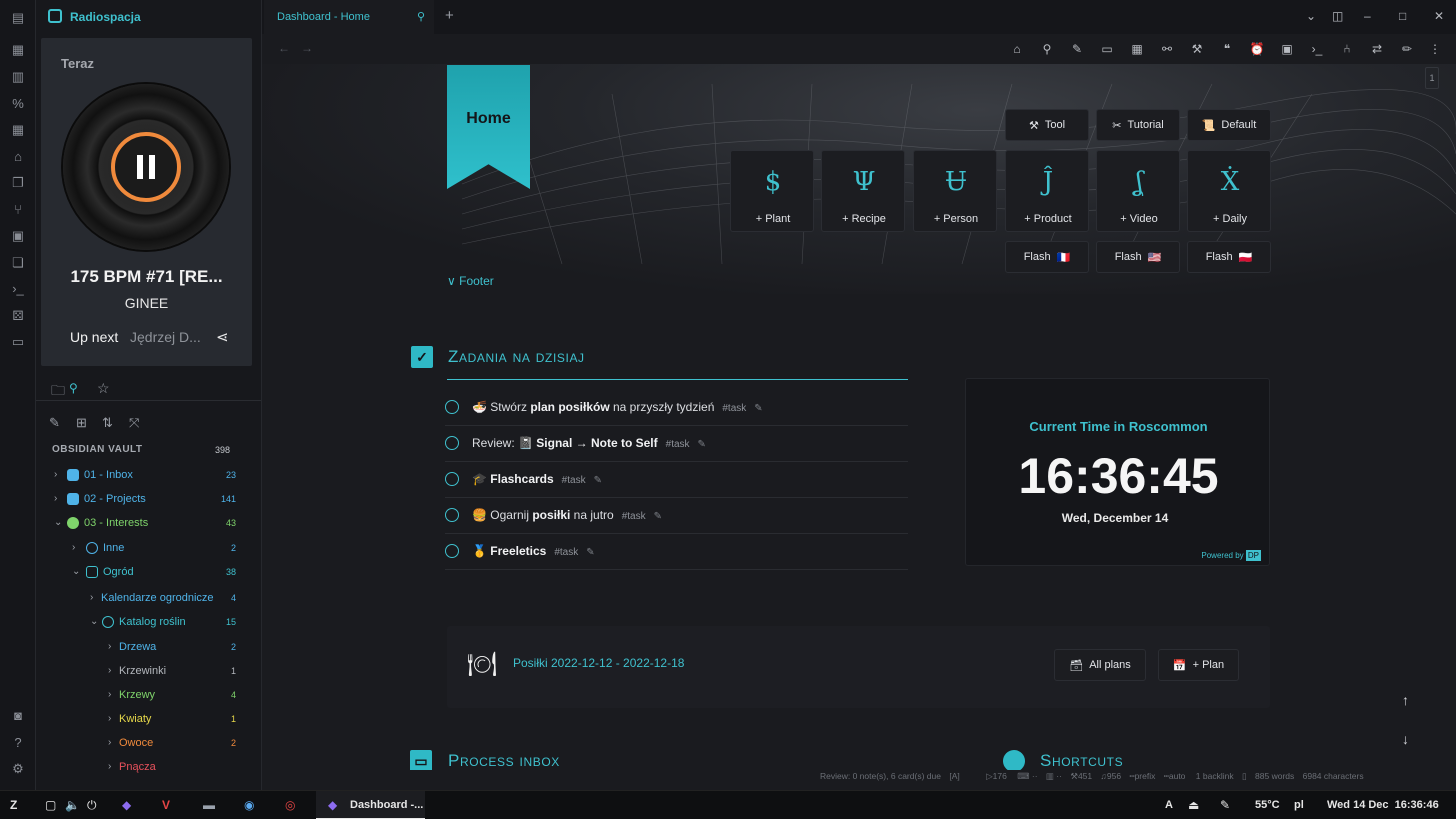  Describe the element at coordinates (179, 743) in the screenshot. I see `tree-folder-owoce: › Owoce 2` at that location.